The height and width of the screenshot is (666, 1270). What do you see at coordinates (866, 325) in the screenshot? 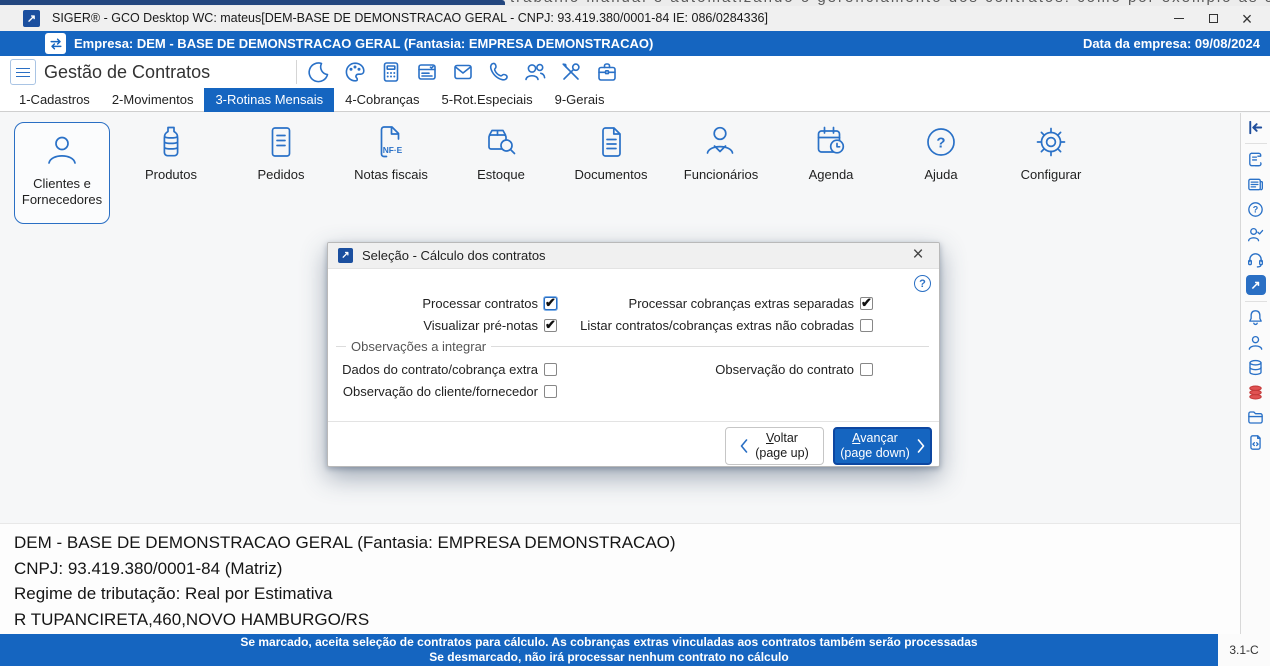
I see `listar-contratos-checkbox` at bounding box center [866, 325].